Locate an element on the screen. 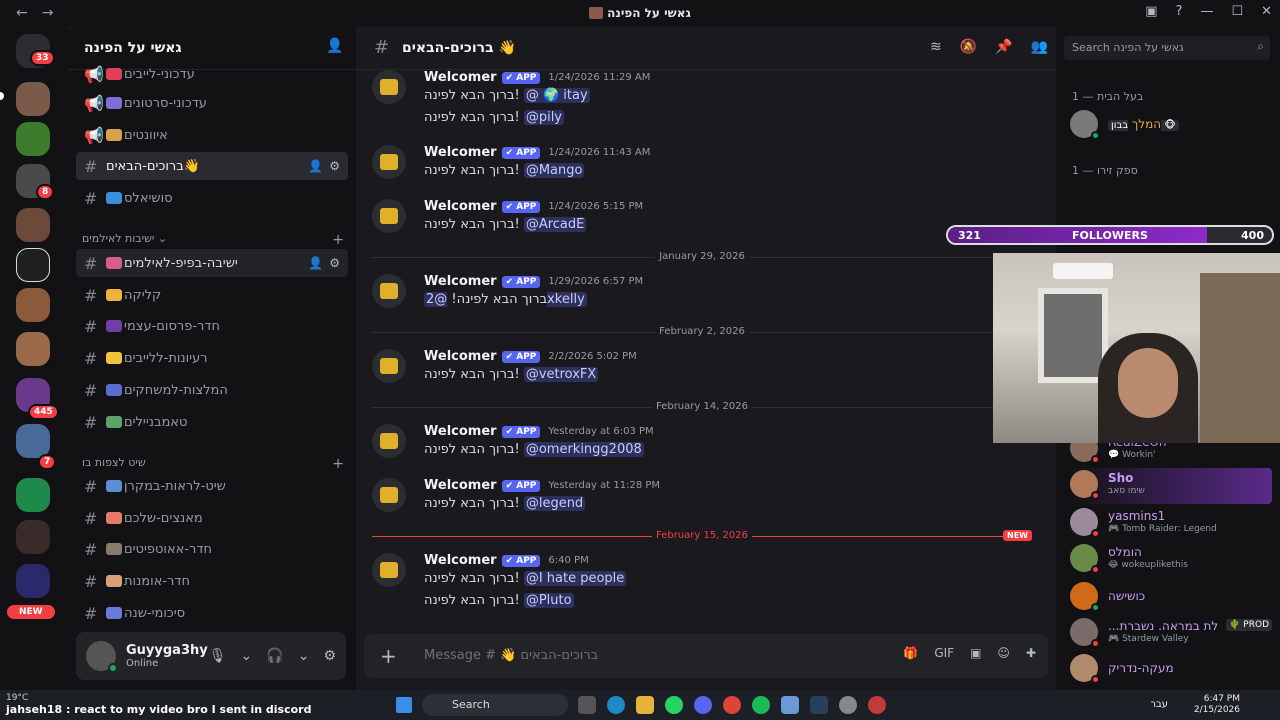 Image resolution: width=1280 pixels, height=720 pixels. sticker-icon: ▣ is located at coordinates (975, 653).